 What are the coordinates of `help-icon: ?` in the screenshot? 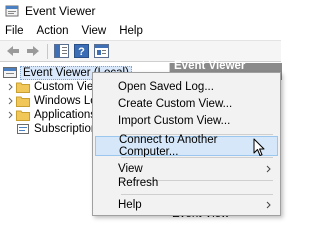 It's located at (81, 51).